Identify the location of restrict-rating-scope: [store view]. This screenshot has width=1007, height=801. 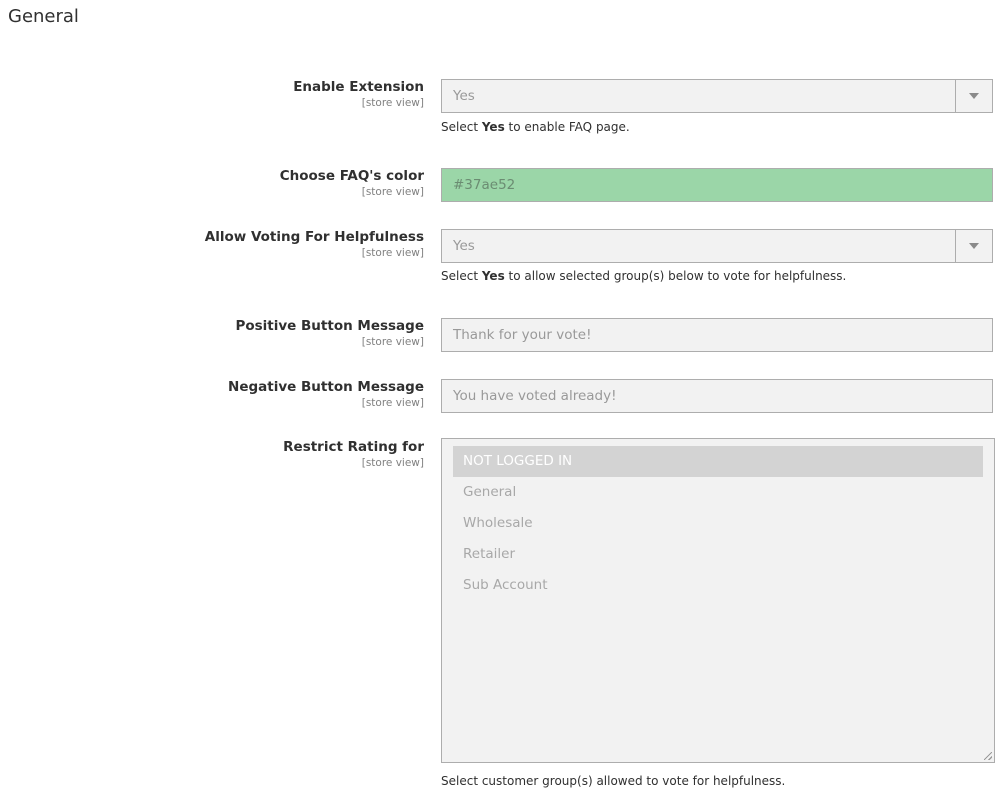
(392, 463).